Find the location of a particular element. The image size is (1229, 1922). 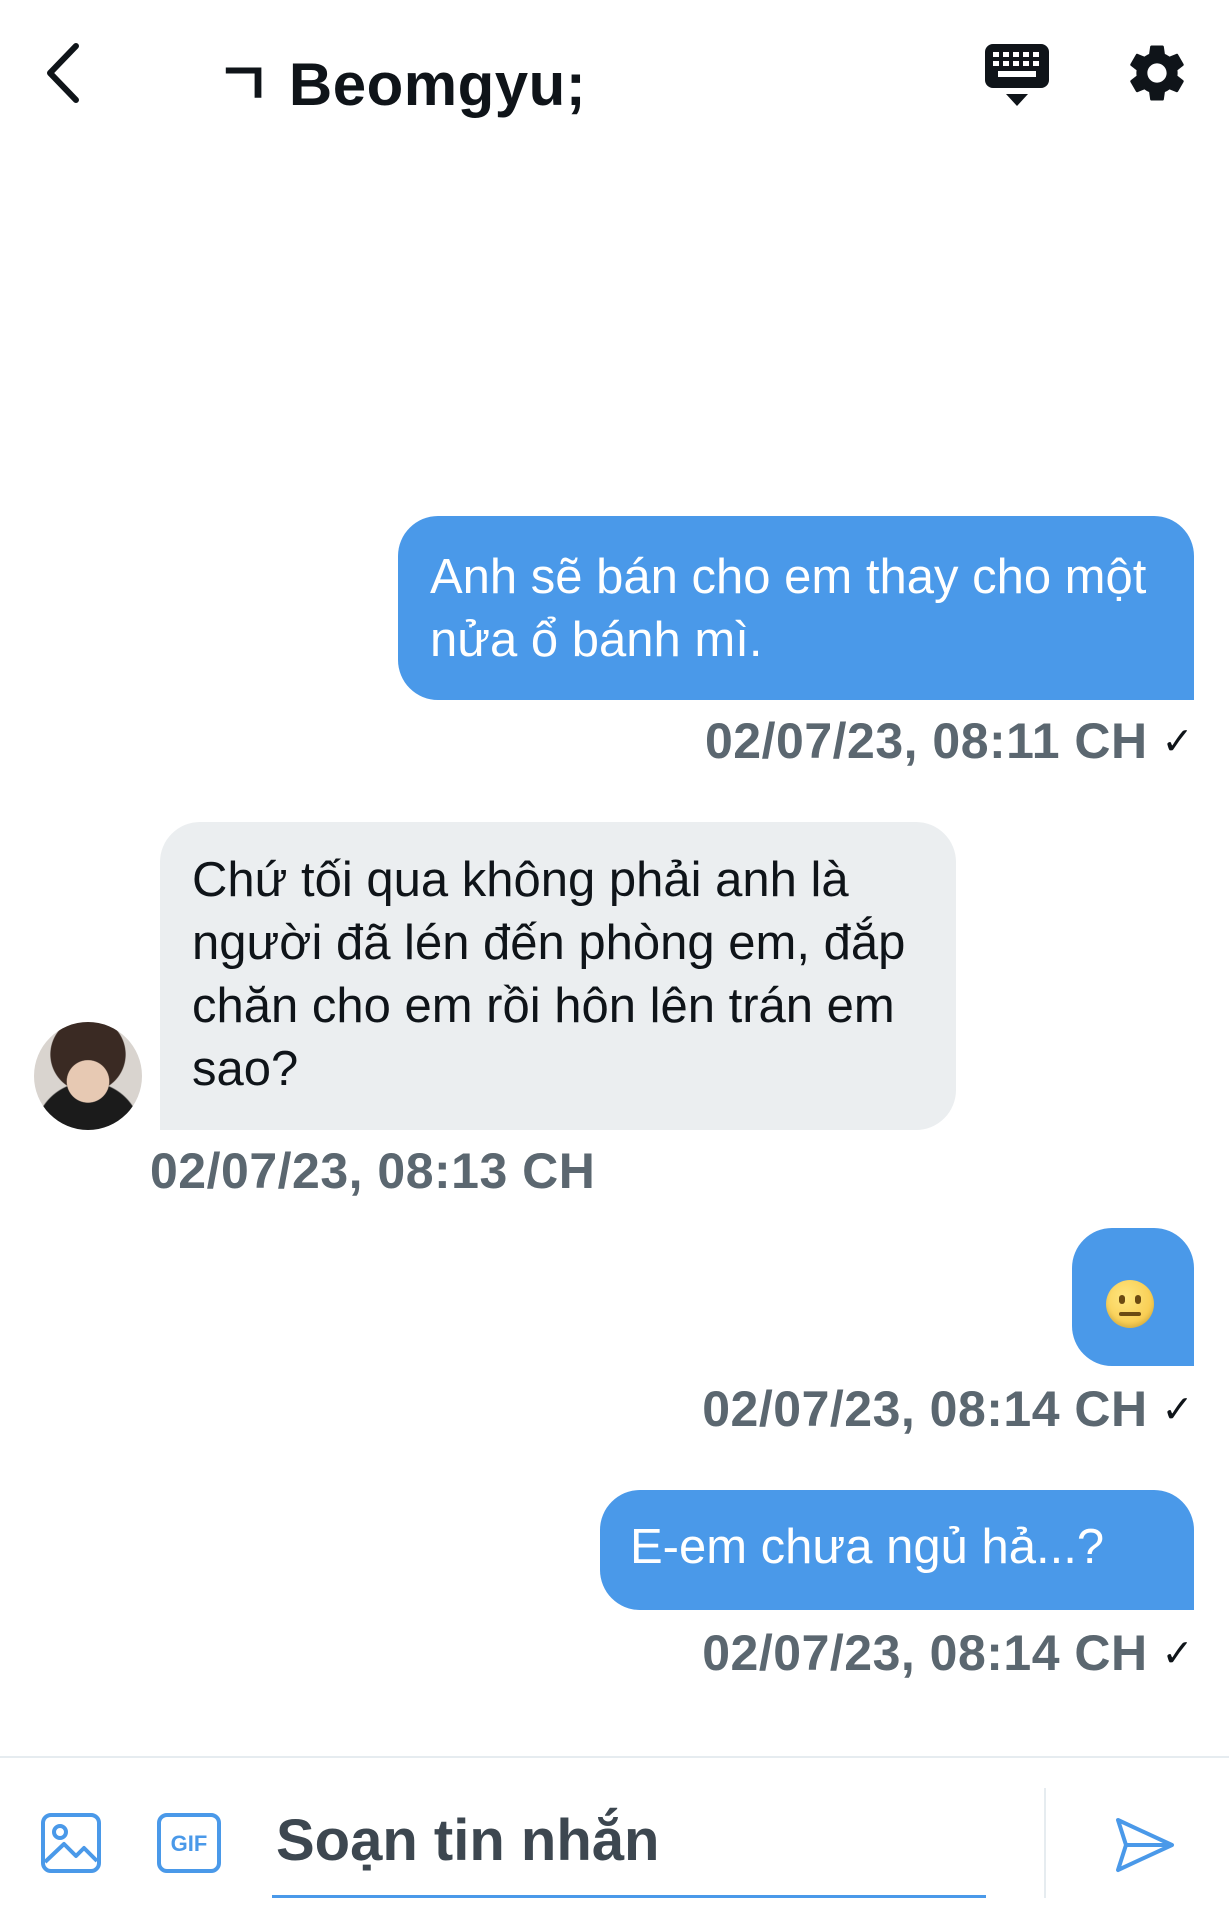

conversation-title: ㄱ Beomgyu; is located at coordinates (401, 79).